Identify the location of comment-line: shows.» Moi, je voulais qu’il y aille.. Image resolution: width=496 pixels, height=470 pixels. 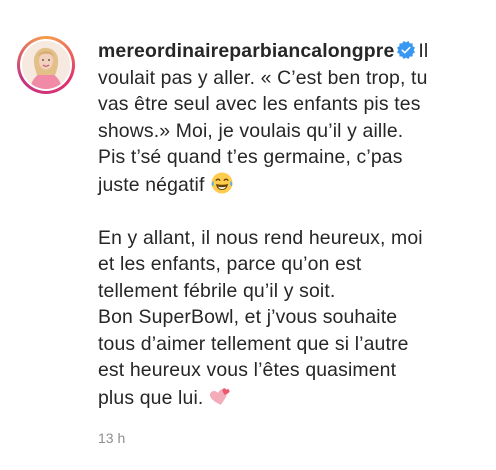
(251, 130).